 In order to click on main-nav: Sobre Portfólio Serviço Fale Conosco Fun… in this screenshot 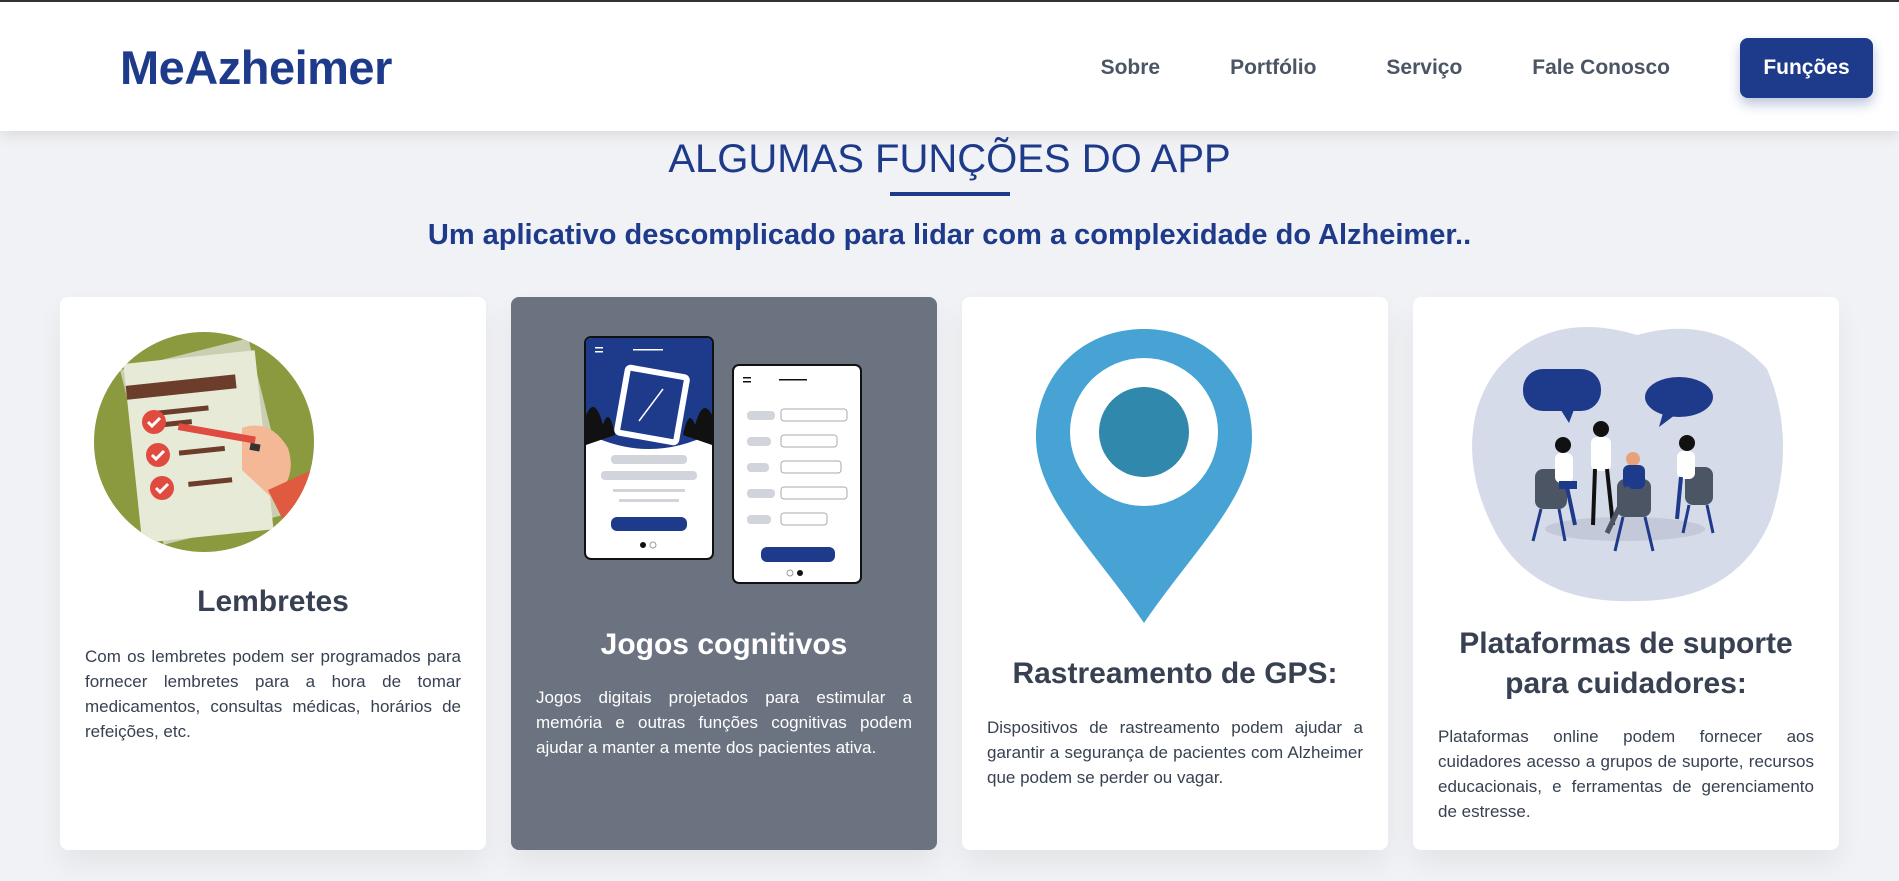, I will do `click(1487, 68)`.